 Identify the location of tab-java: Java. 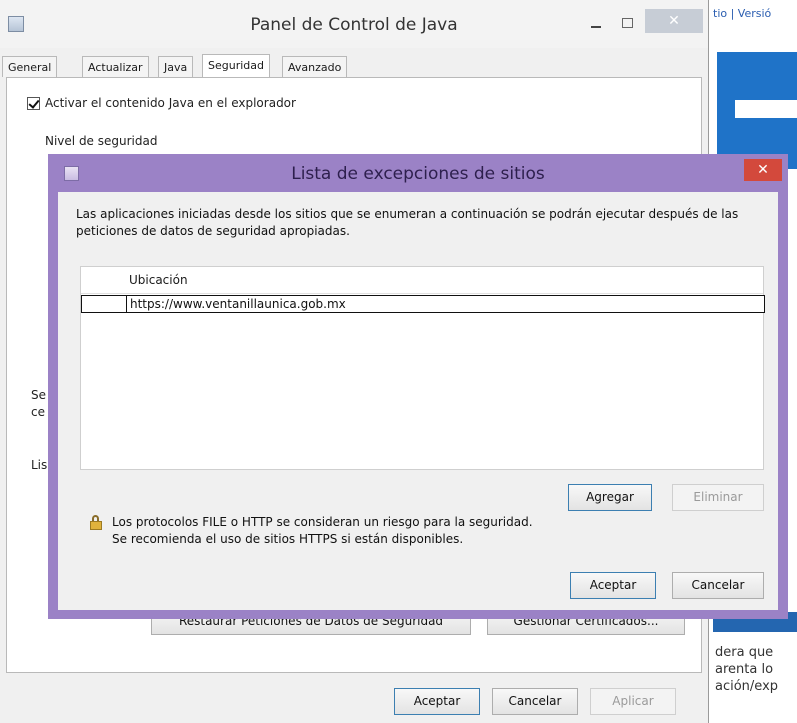
(176, 66).